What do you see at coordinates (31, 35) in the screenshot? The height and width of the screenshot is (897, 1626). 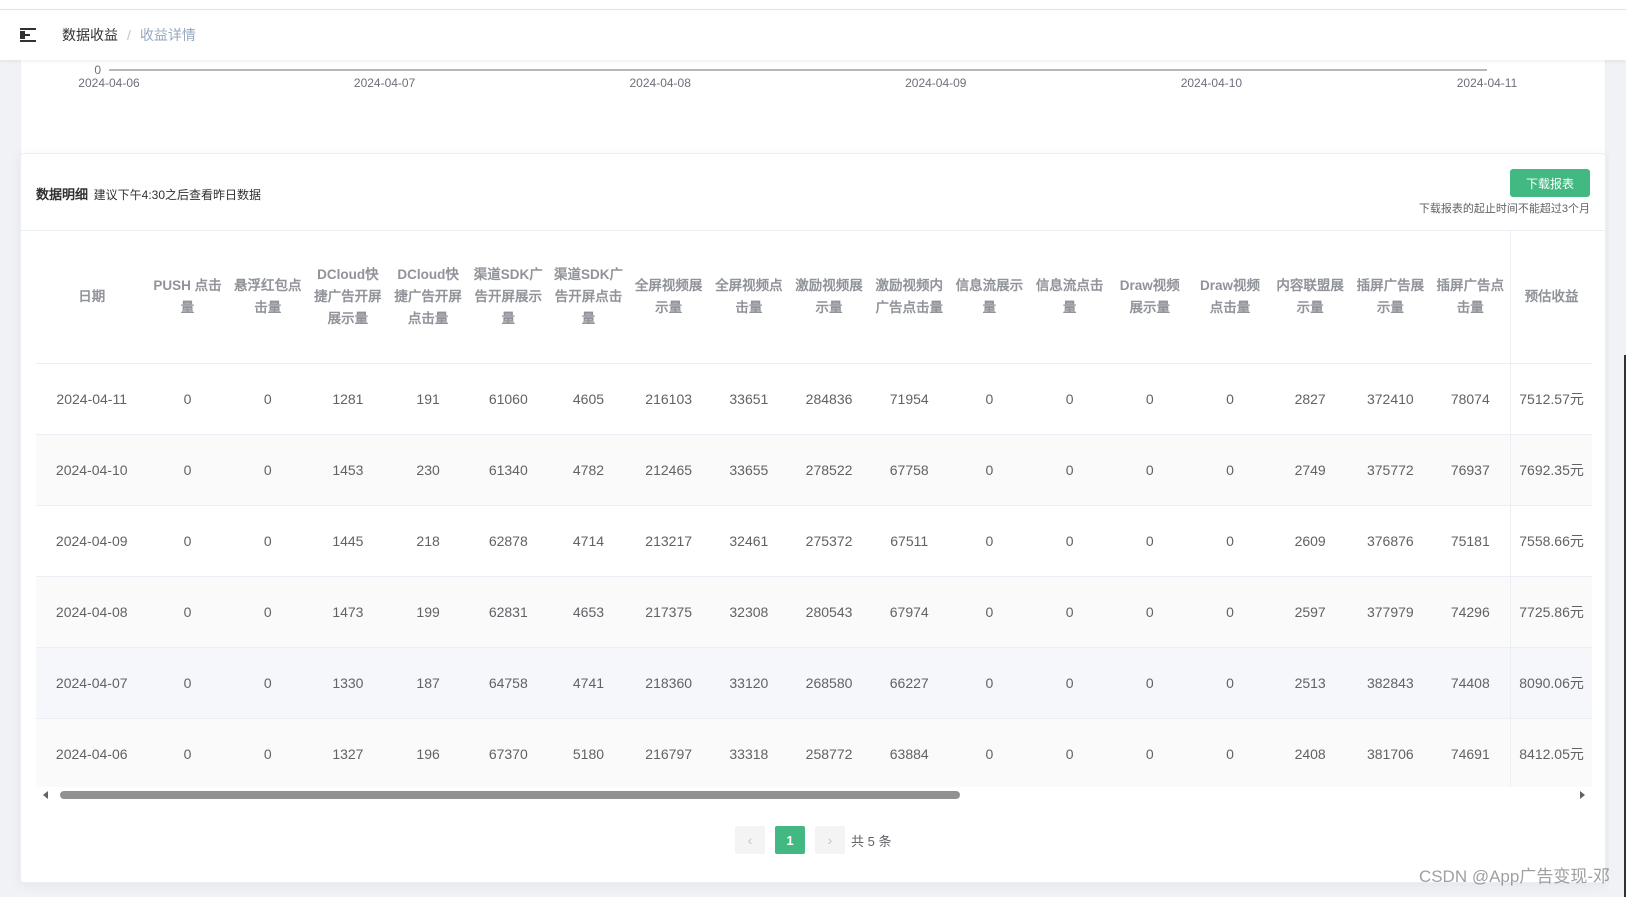 I see `hamburger-menu-icon` at bounding box center [31, 35].